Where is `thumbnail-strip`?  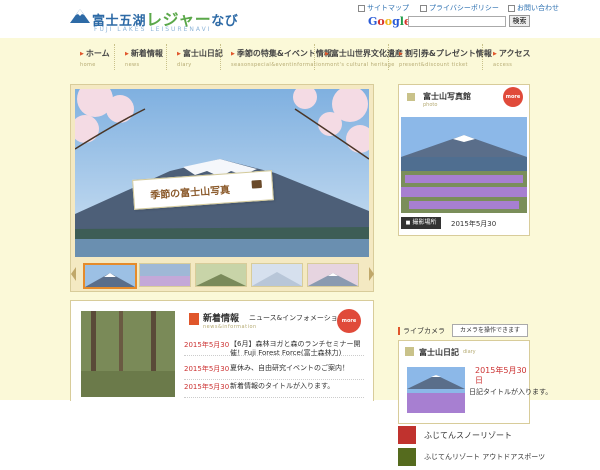 thumbnail-strip is located at coordinates (222, 276).